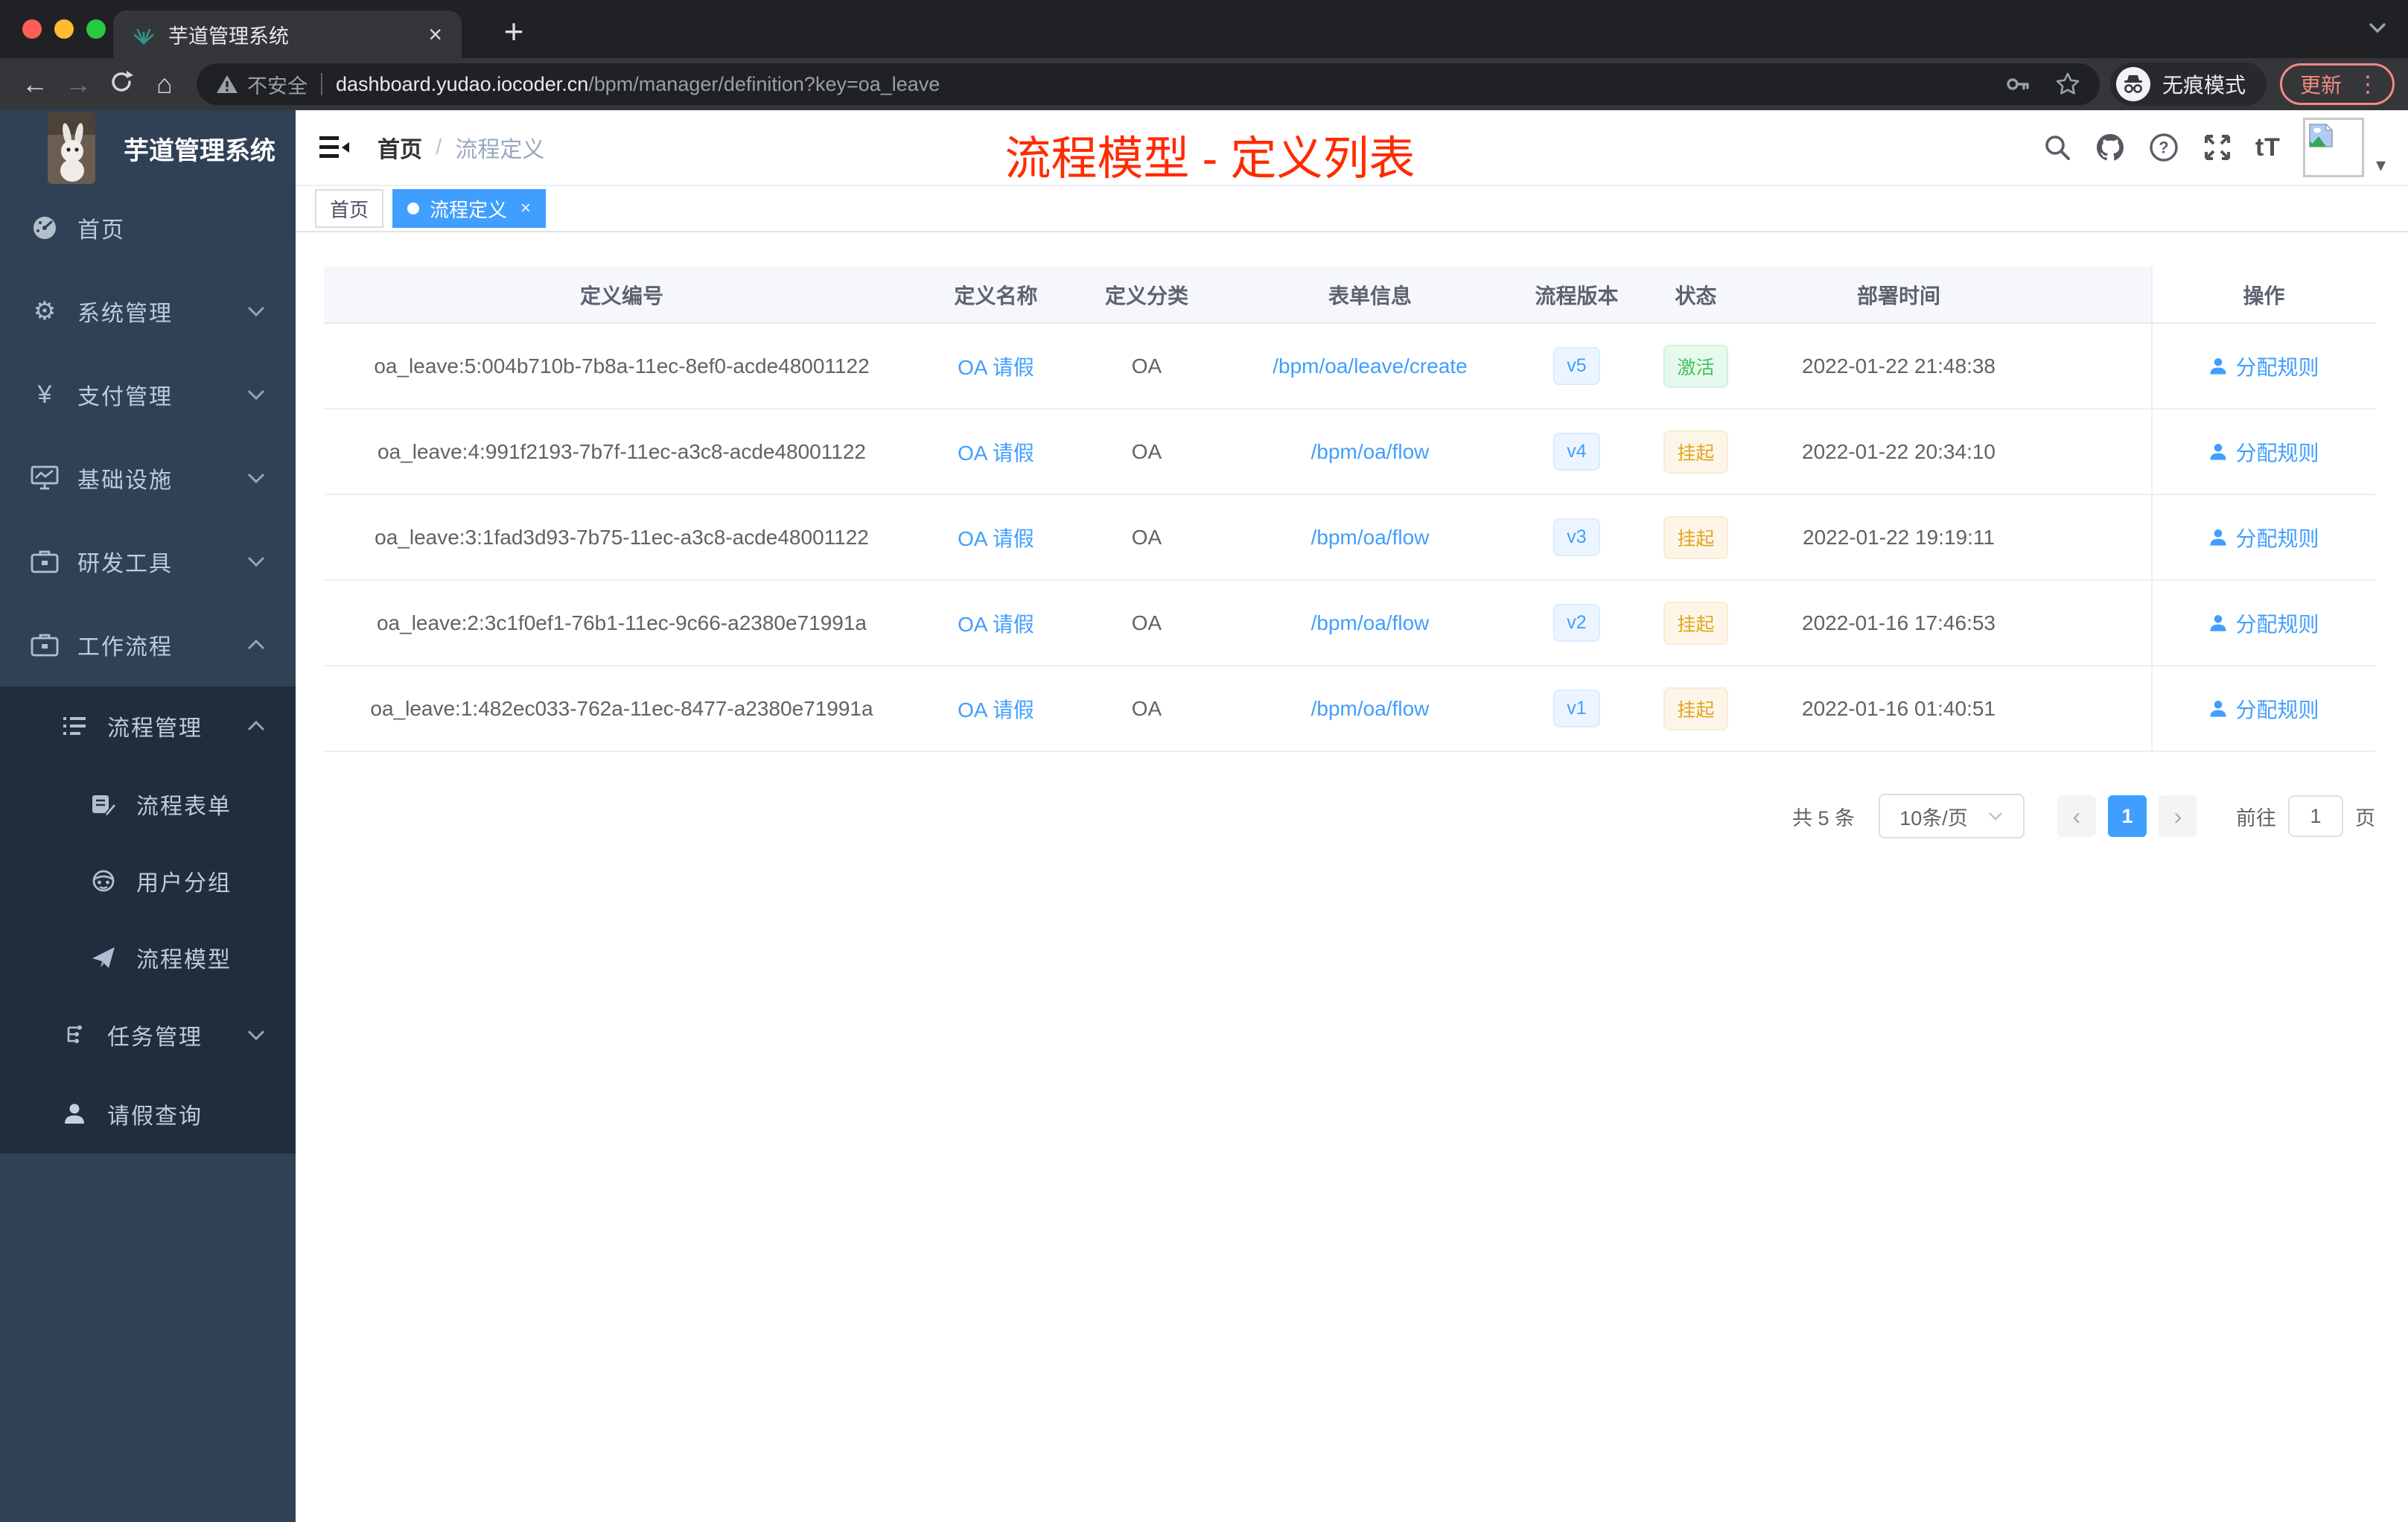 The image size is (2408, 1522). I want to click on cell-deploy-time: 2022-01-22 20:34:10, so click(1898, 452).